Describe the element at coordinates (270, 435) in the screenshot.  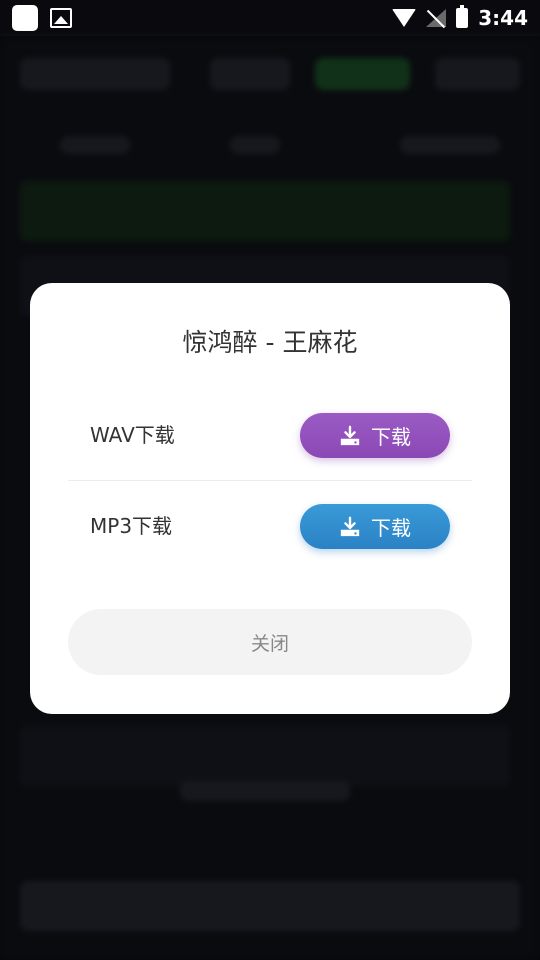
I see `wav-download-row: WAV下载 下载` at that location.